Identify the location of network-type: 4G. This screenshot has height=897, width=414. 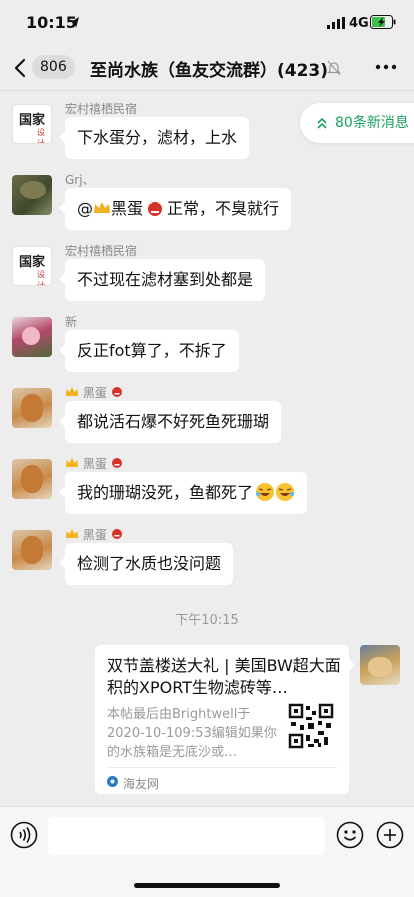
(359, 23).